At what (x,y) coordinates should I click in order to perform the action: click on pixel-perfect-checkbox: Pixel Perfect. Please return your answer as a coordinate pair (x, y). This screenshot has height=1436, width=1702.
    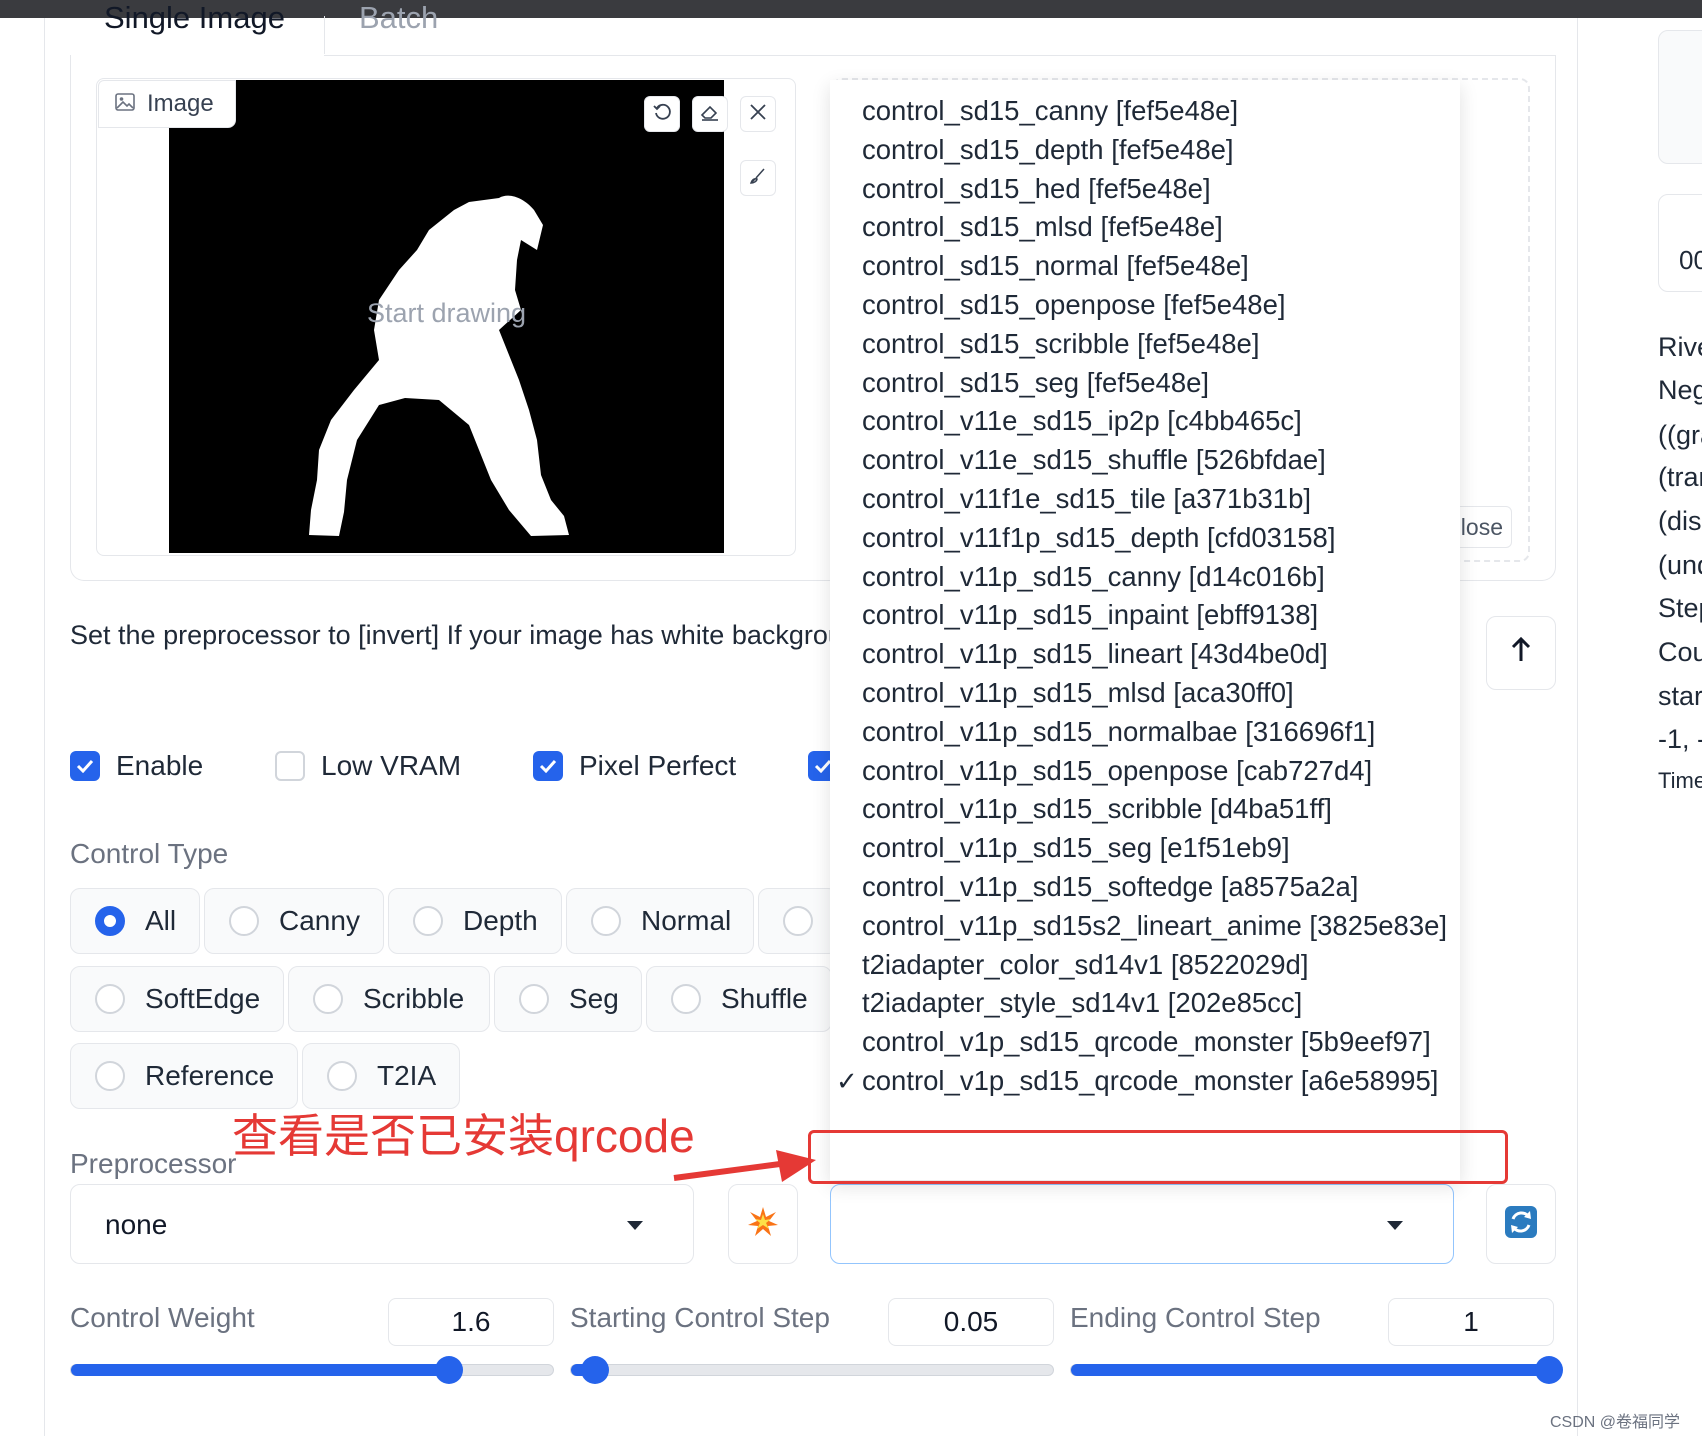
    Looking at the image, I should click on (634, 766).